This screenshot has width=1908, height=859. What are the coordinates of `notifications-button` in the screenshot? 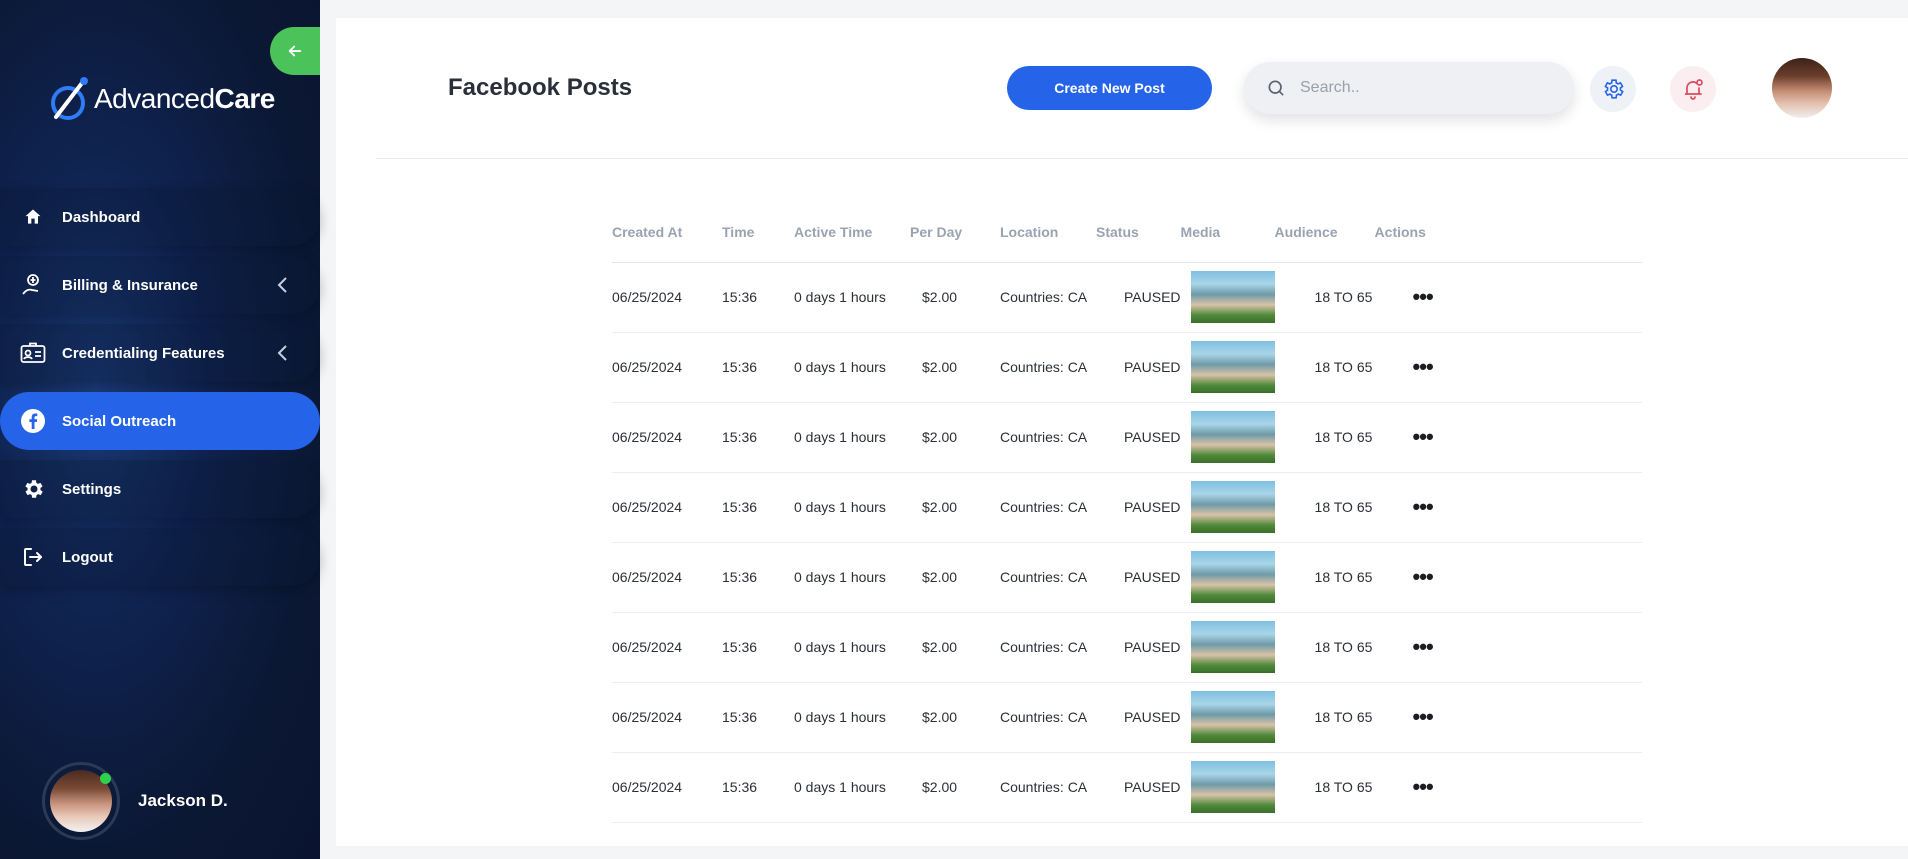 It's located at (1693, 89).